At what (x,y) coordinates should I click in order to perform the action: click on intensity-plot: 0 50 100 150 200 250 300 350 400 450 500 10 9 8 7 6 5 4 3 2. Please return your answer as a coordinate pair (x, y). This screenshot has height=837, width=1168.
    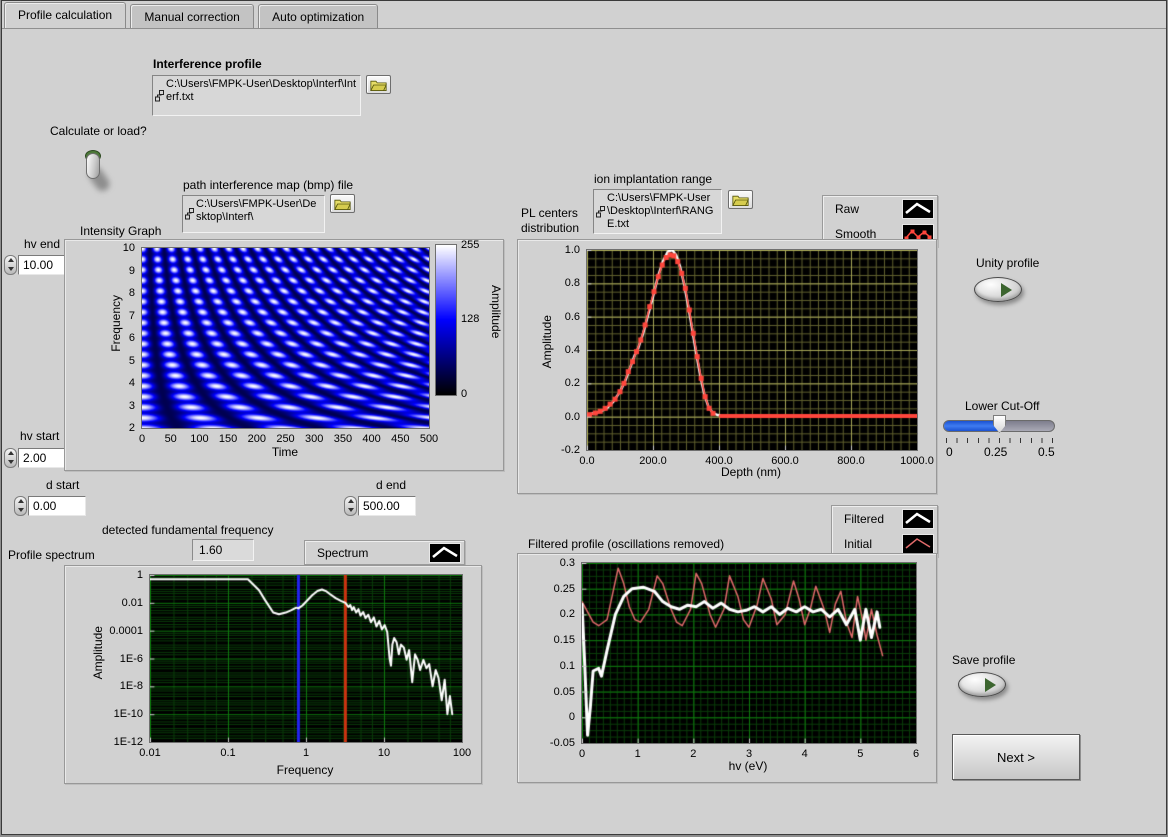
    Looking at the image, I should click on (280, 343).